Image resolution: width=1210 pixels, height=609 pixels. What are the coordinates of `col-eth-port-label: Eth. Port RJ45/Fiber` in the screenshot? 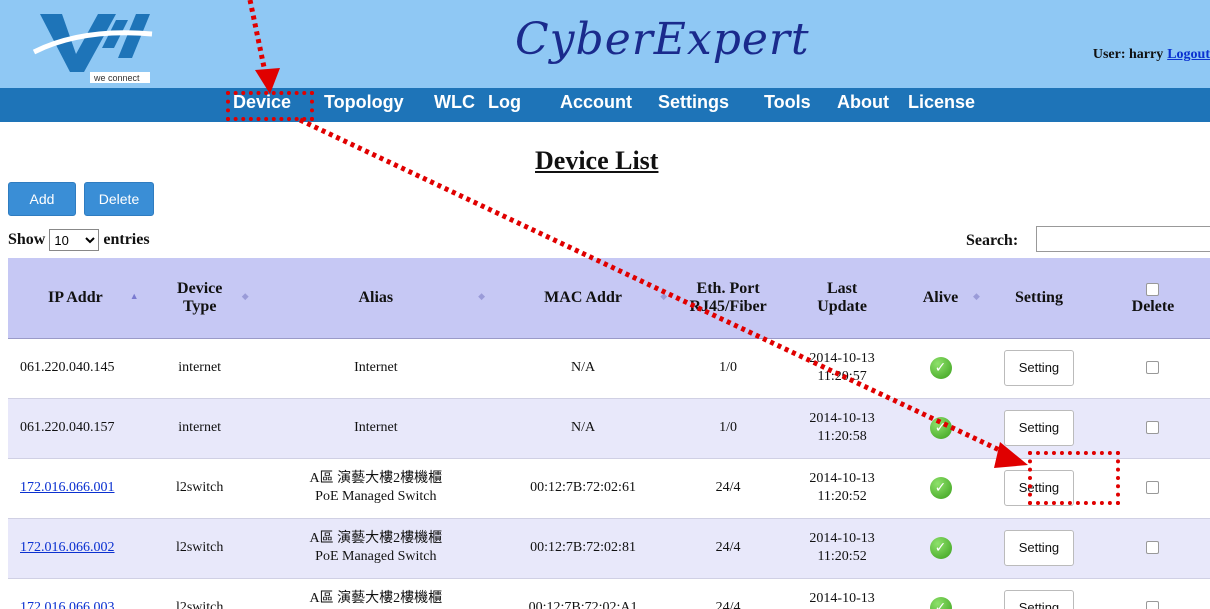 It's located at (728, 297).